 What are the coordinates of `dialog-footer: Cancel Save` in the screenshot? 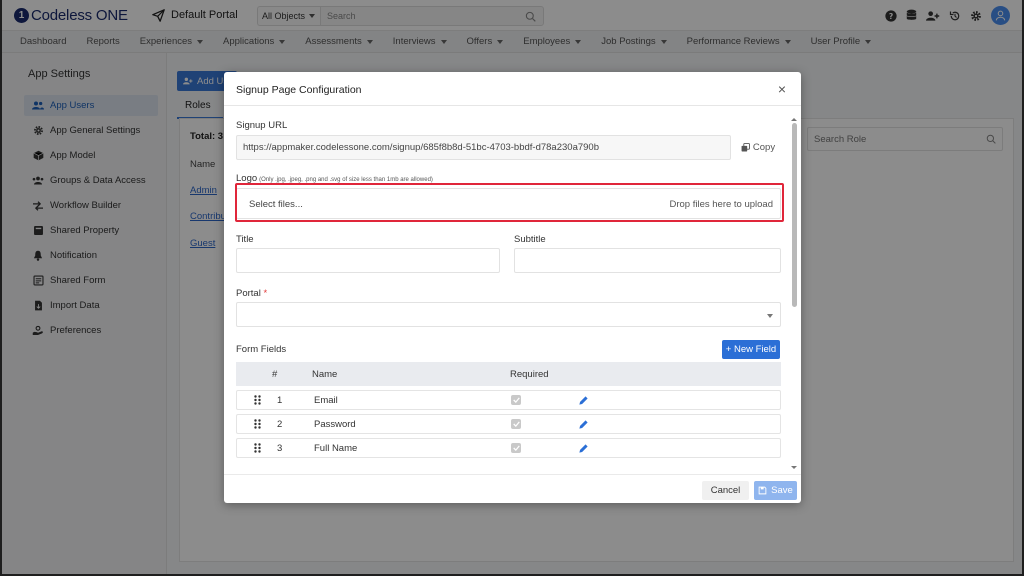 It's located at (512, 488).